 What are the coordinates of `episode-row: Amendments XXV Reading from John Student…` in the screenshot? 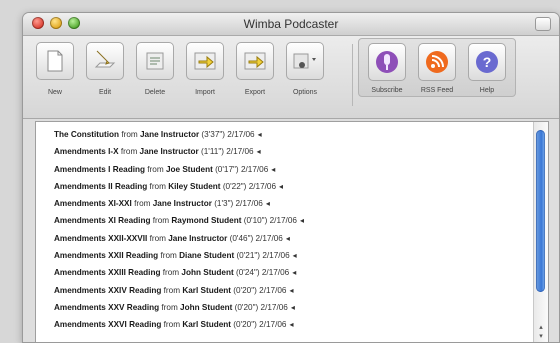 It's located at (284, 307).